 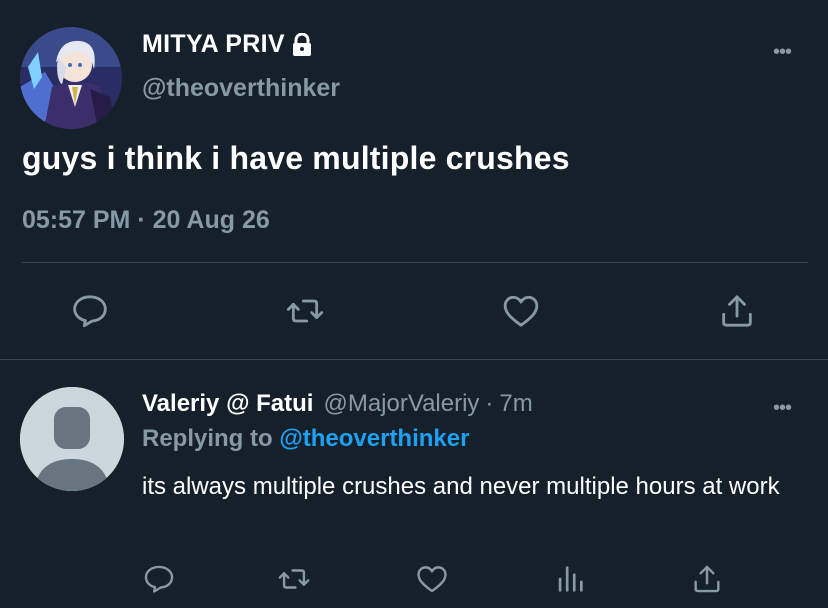 I want to click on tweet-more-menu-icon: •••, so click(x=782, y=52).